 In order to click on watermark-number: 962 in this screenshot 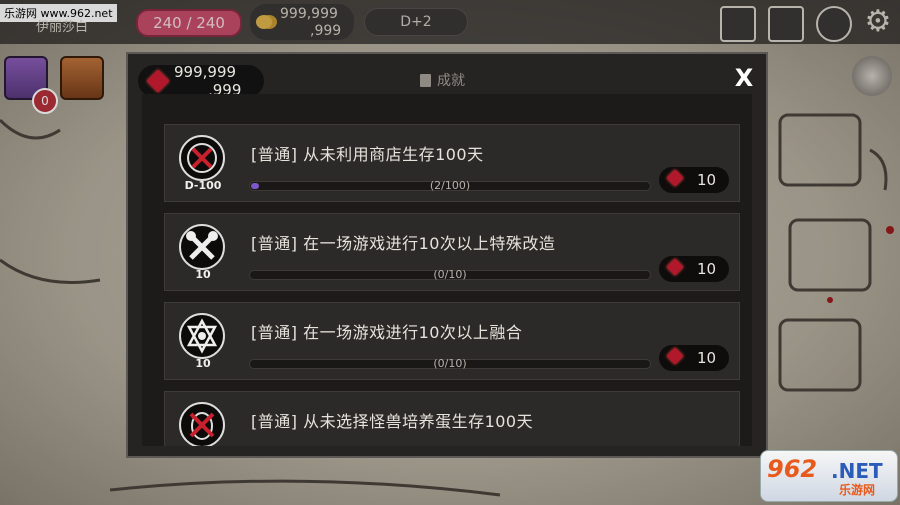, I will do `click(792, 469)`.